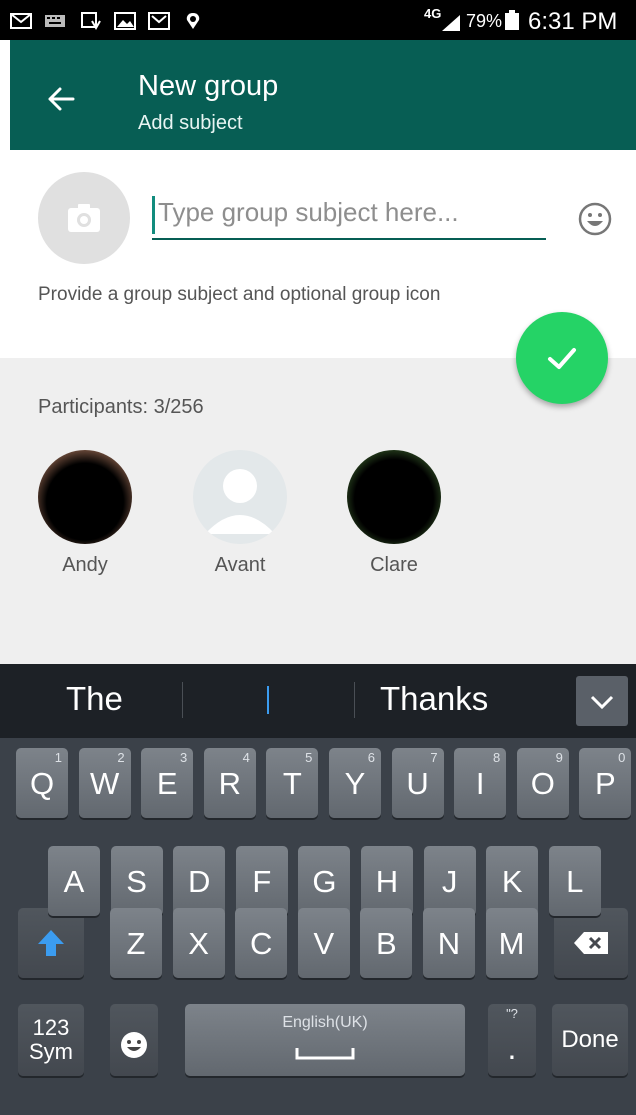 The height and width of the screenshot is (1115, 636). I want to click on key-label: Z, so click(136, 943).